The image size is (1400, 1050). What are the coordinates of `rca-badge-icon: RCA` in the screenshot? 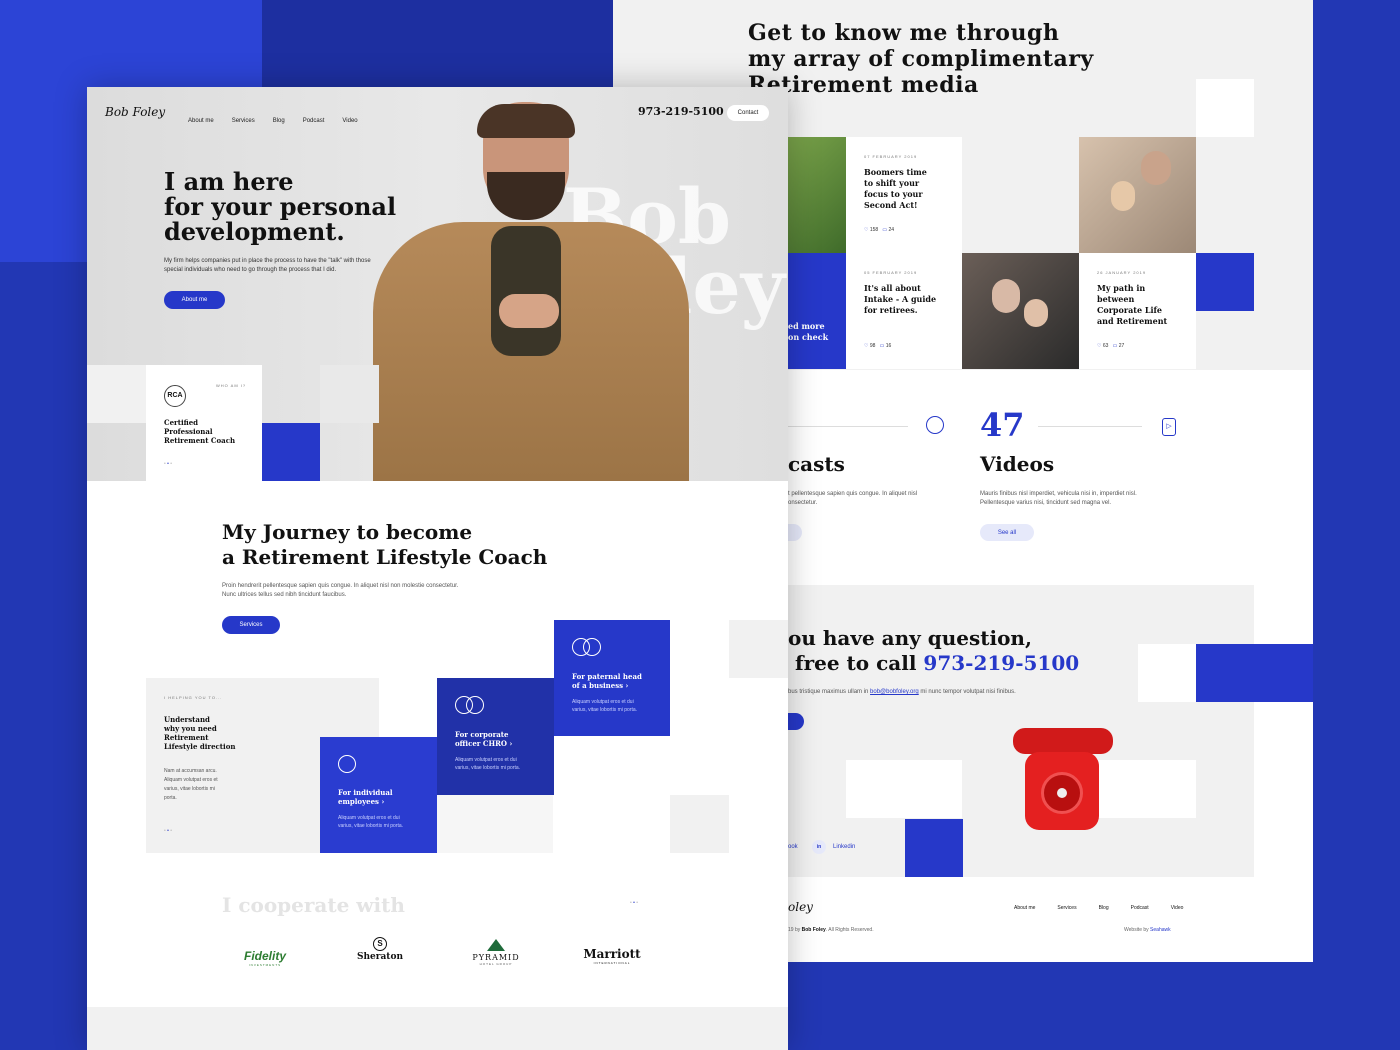 It's located at (175, 396).